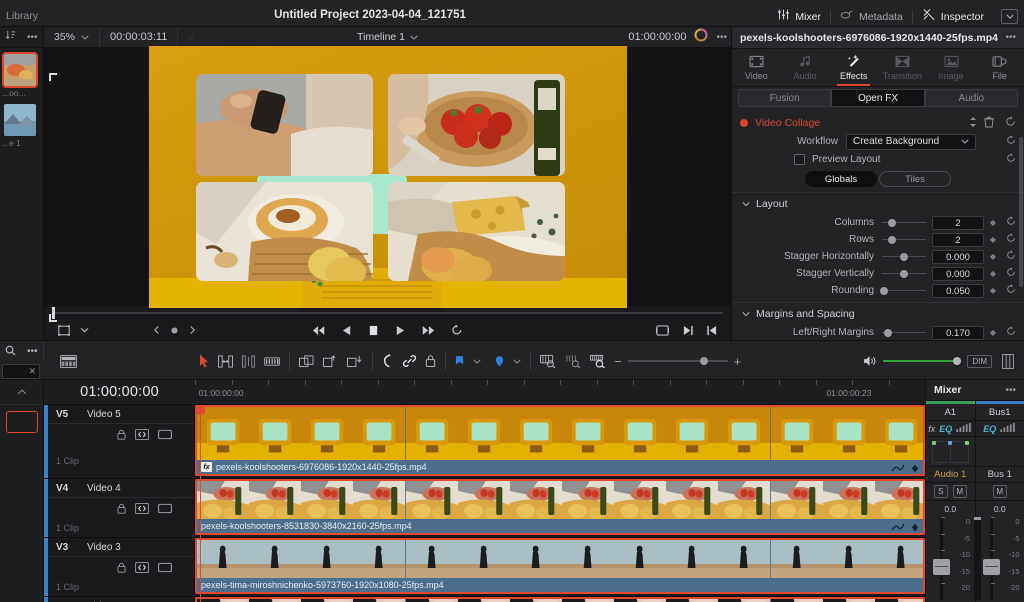 This screenshot has height=602, width=1024. Describe the element at coordinates (799, 159) in the screenshot. I see `preview-layout-checkbox` at that location.